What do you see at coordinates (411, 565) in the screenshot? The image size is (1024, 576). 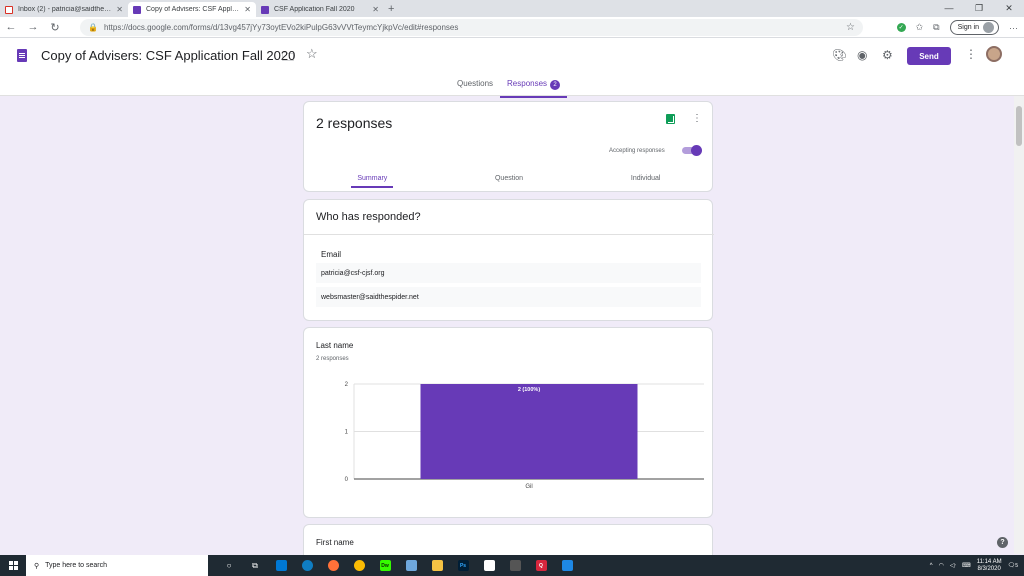 I see `notepad-icon` at bounding box center [411, 565].